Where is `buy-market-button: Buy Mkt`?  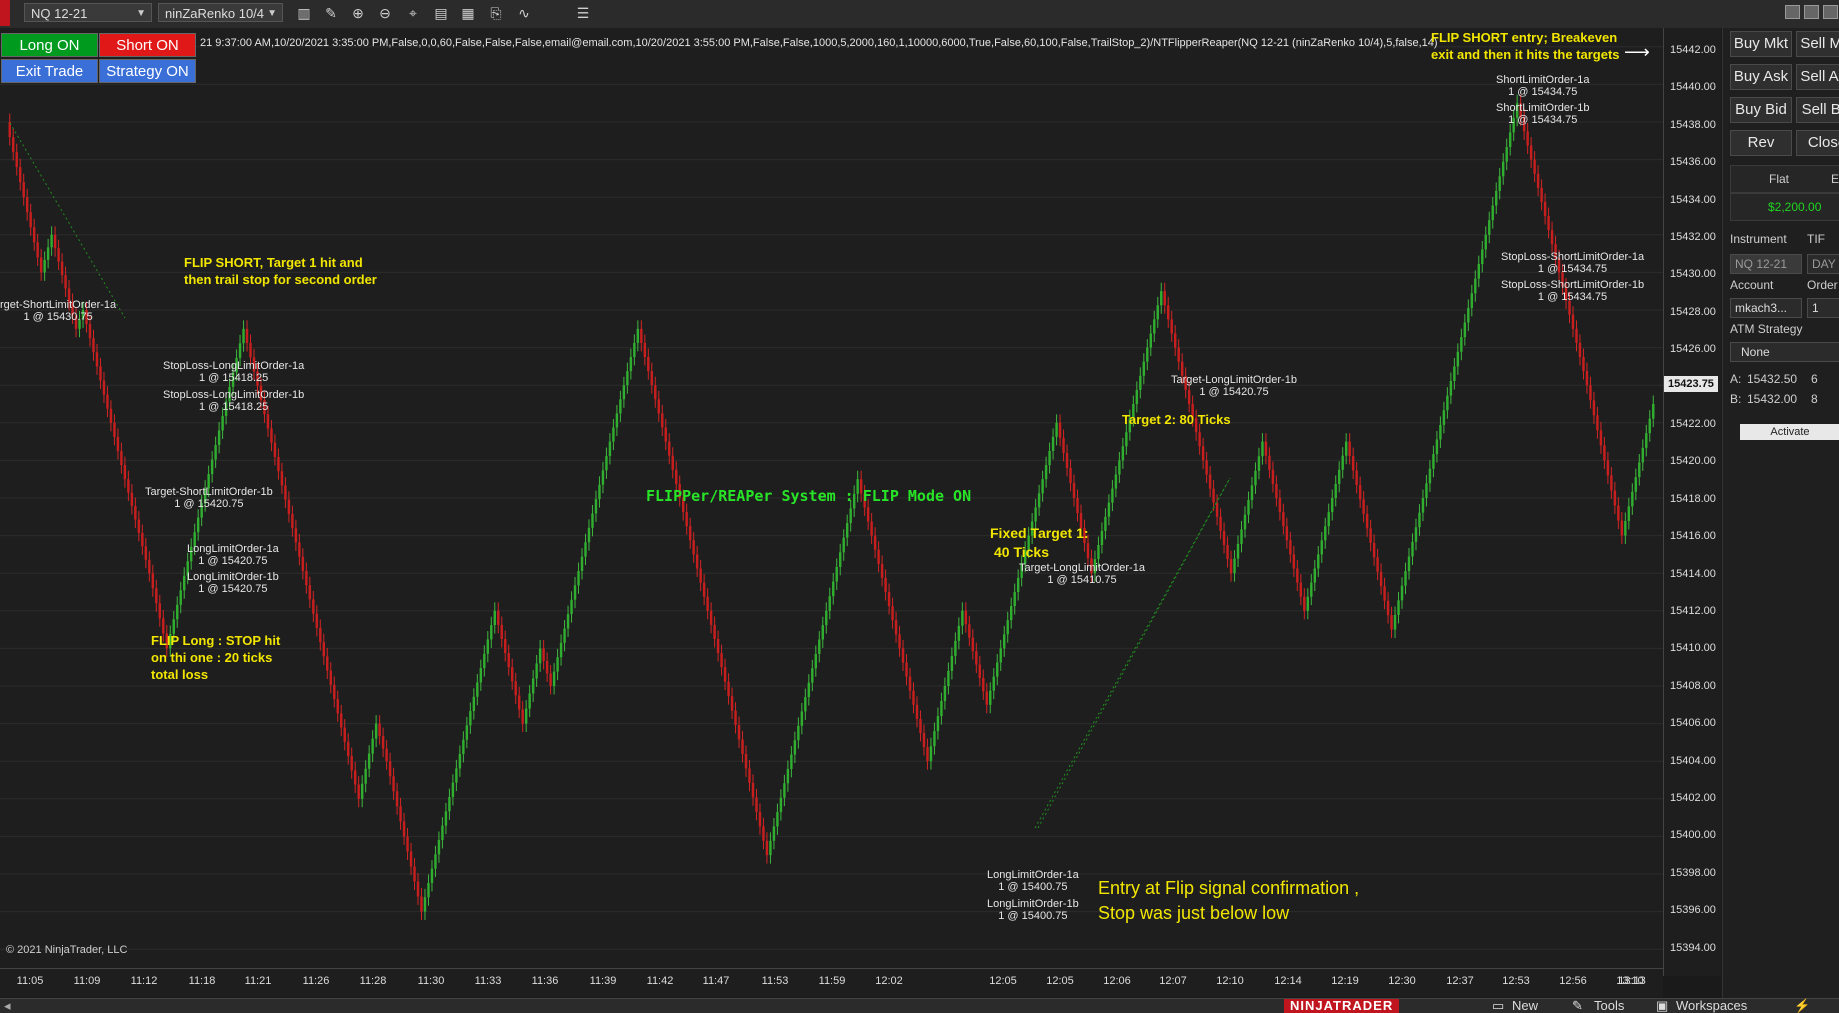
buy-market-button: Buy Mkt is located at coordinates (1761, 44).